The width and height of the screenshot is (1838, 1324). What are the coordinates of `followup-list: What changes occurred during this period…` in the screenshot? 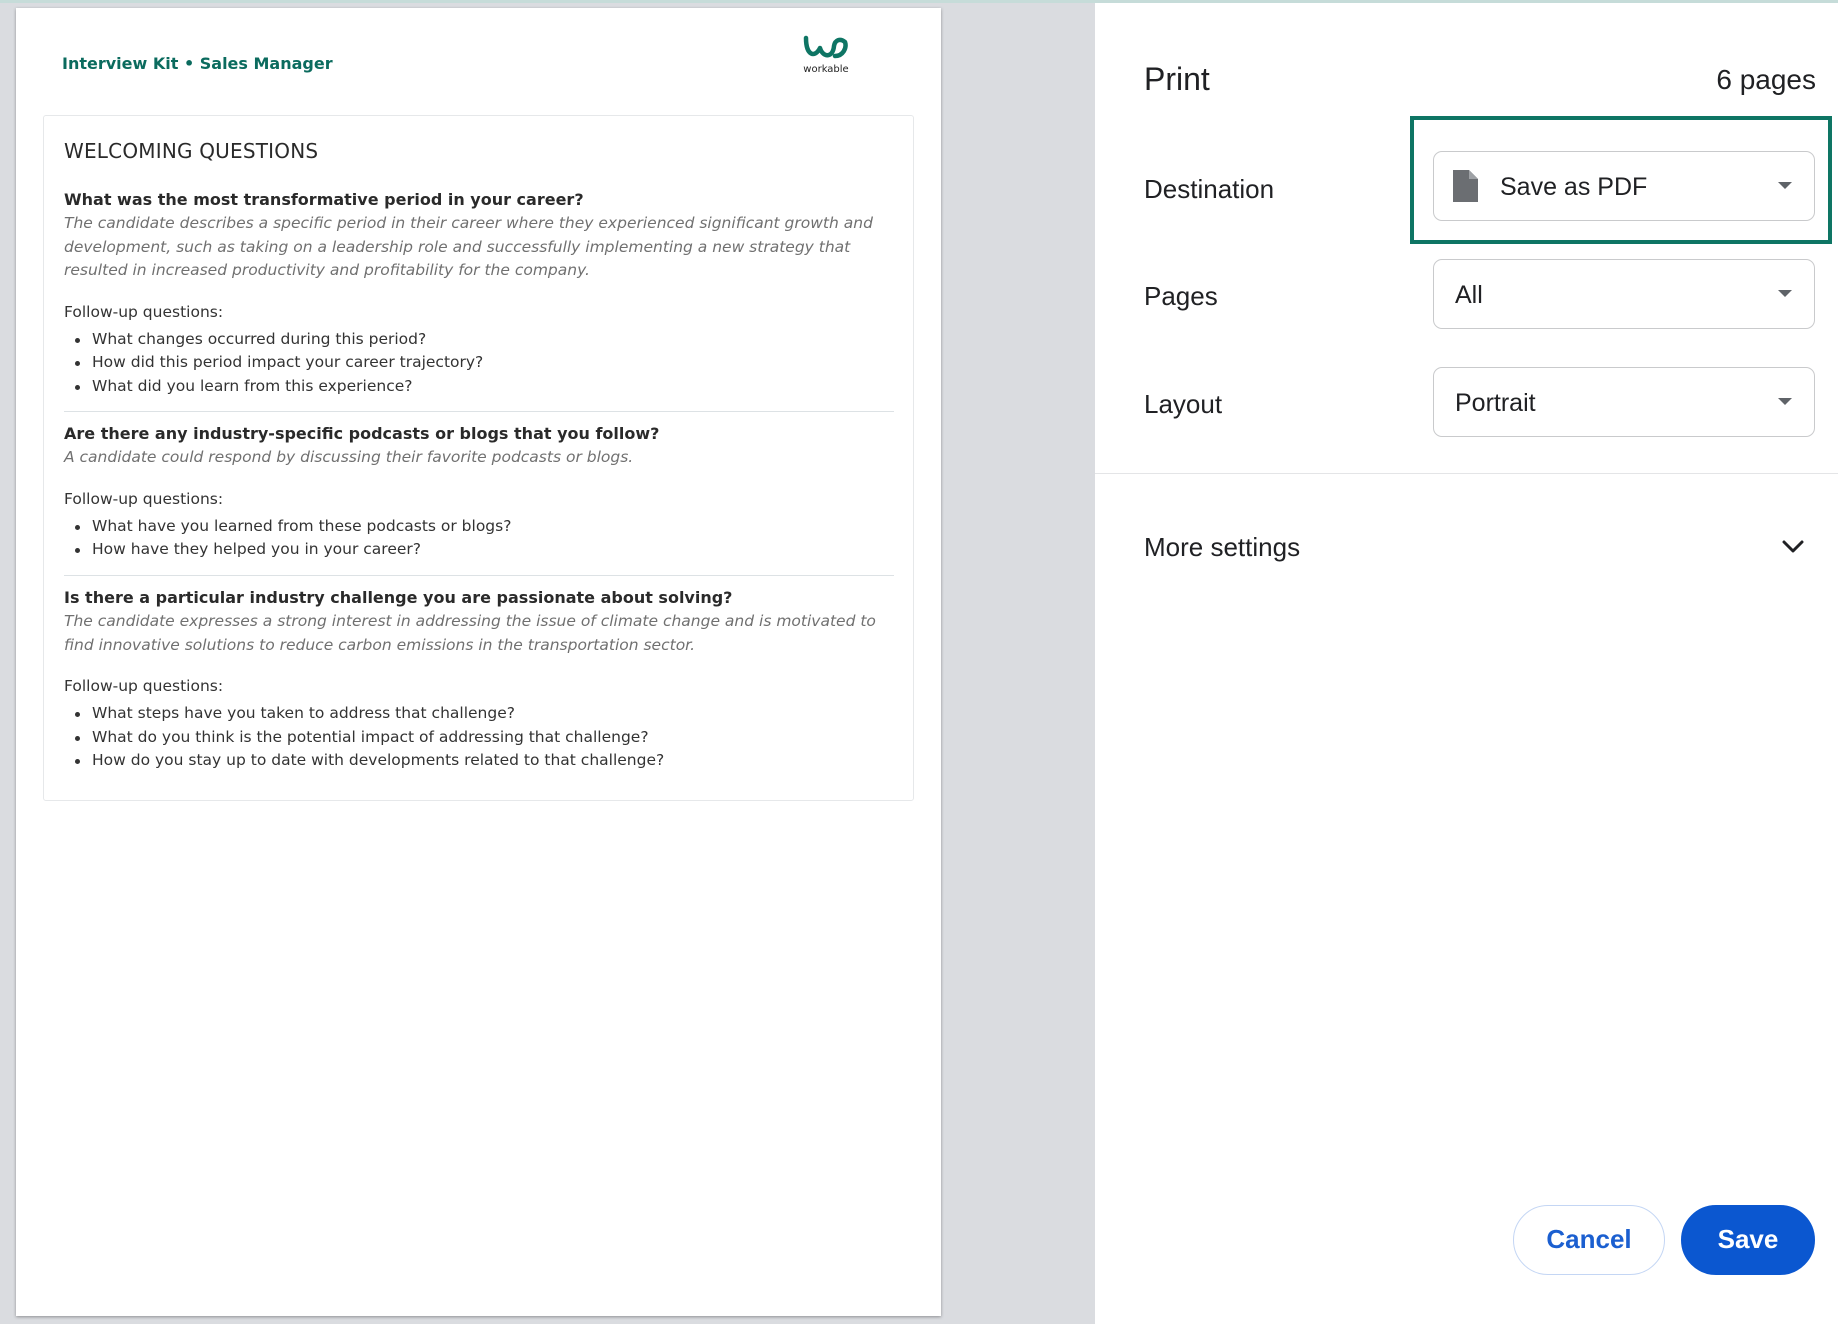 It's located at (479, 363).